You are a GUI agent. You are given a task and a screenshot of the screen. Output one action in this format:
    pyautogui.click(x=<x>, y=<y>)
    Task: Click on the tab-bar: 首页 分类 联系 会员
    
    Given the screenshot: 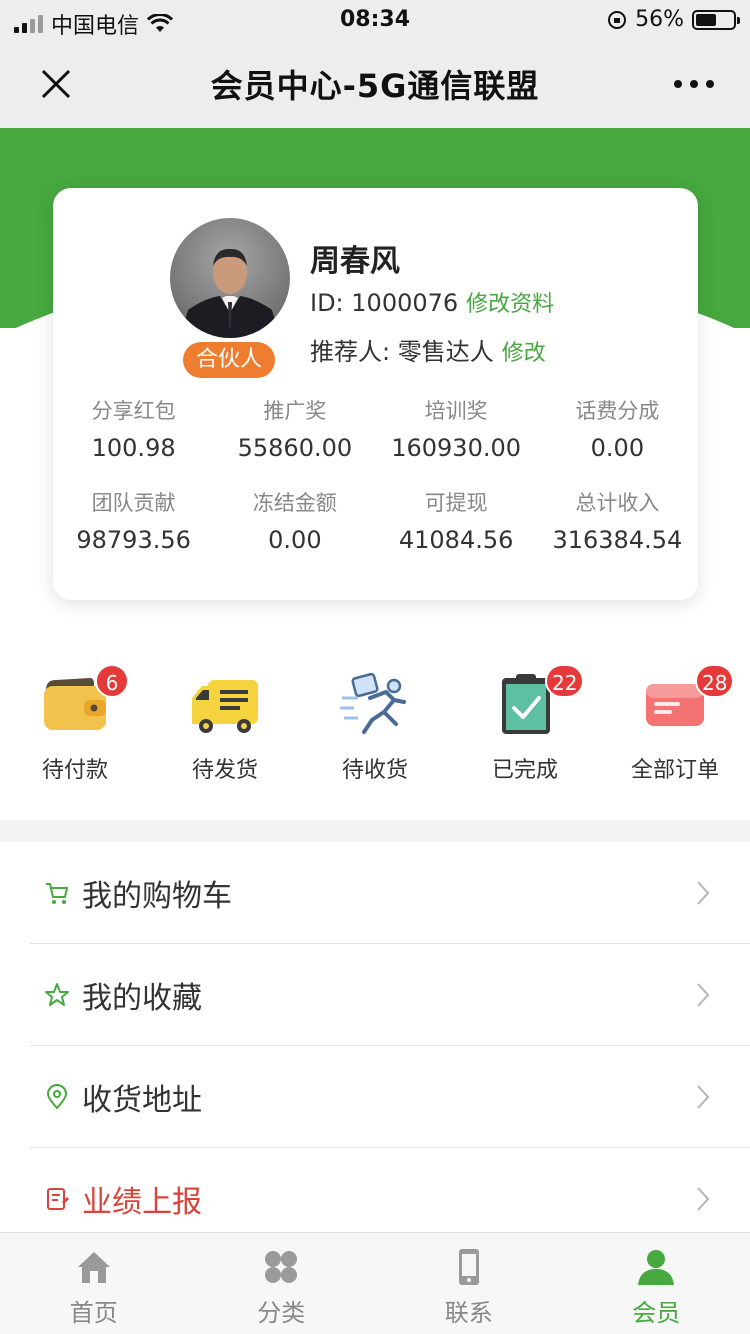 What is the action you would take?
    pyautogui.click(x=375, y=1283)
    